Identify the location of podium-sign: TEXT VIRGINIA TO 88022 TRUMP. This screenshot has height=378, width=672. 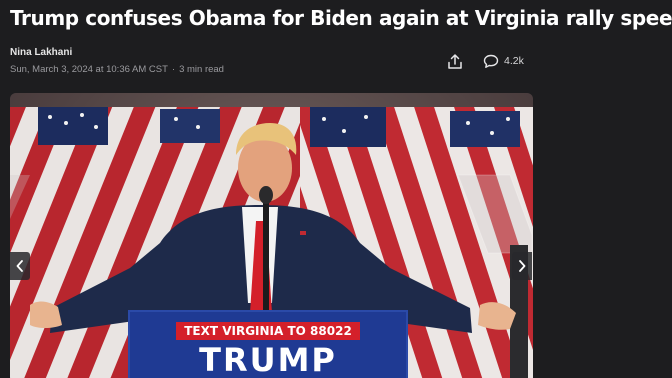
(268, 344).